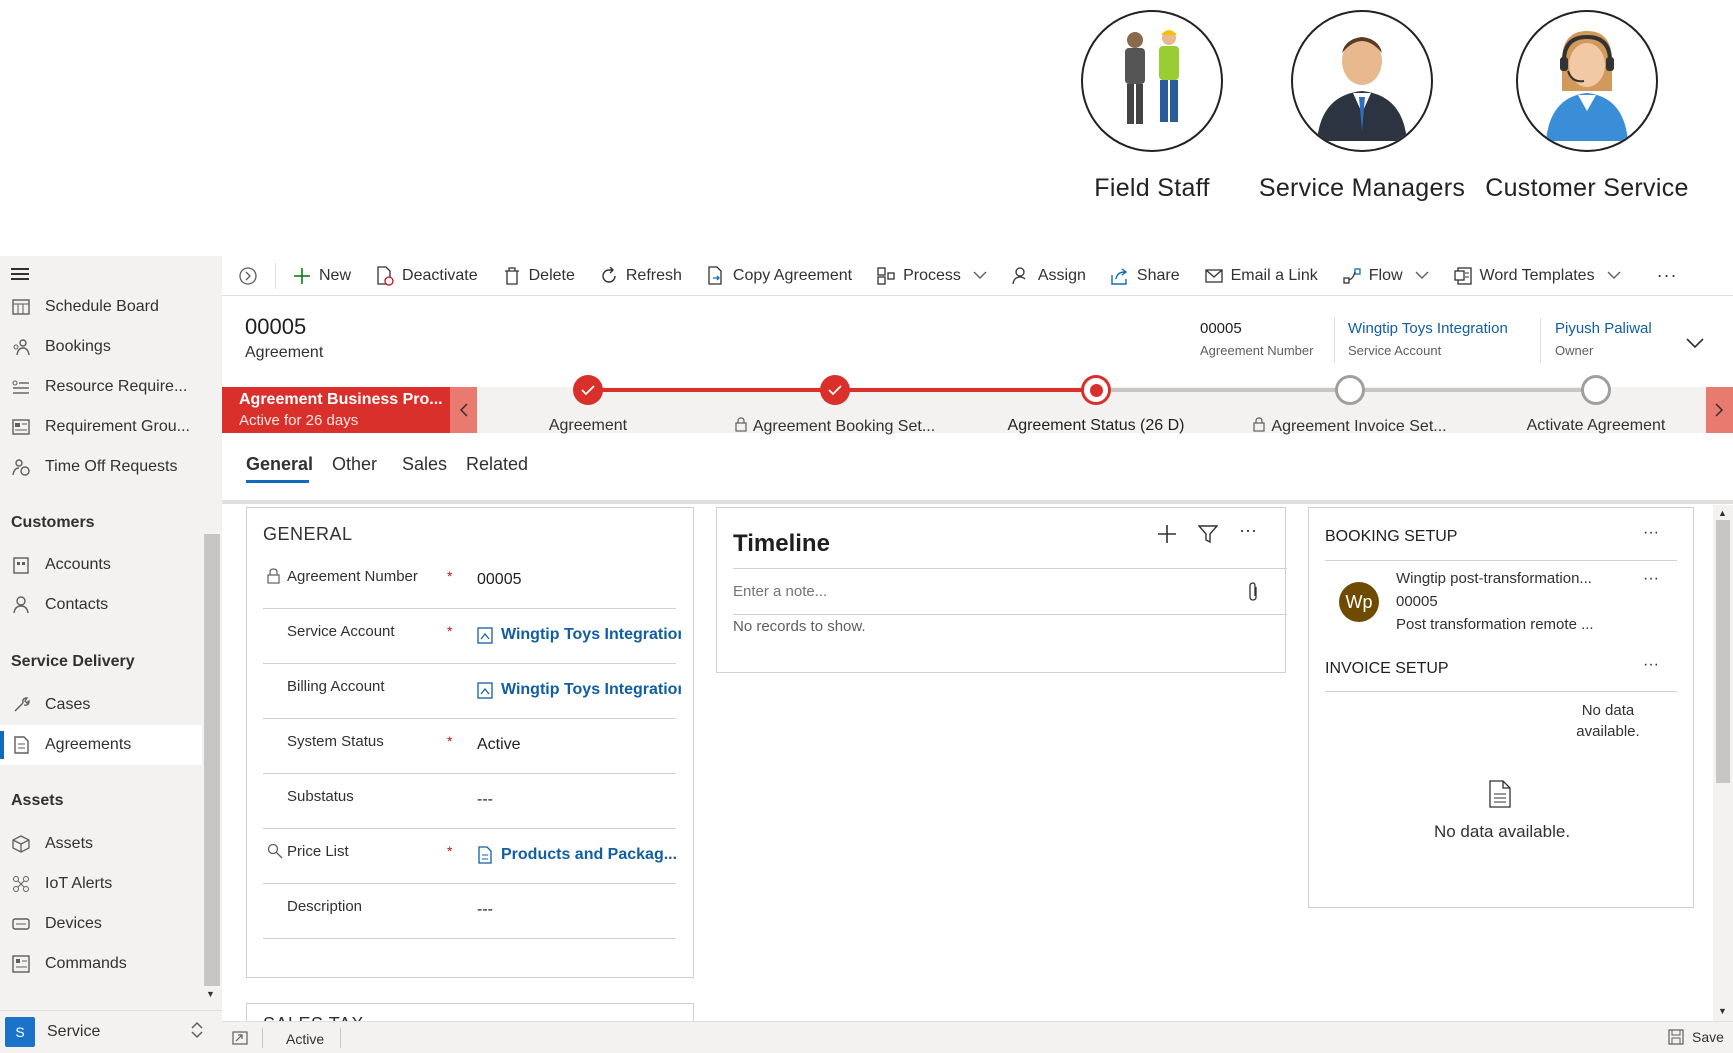 The height and width of the screenshot is (1053, 1733). Describe the element at coordinates (1651, 665) in the screenshot. I see `invoice-more-button: ···` at that location.